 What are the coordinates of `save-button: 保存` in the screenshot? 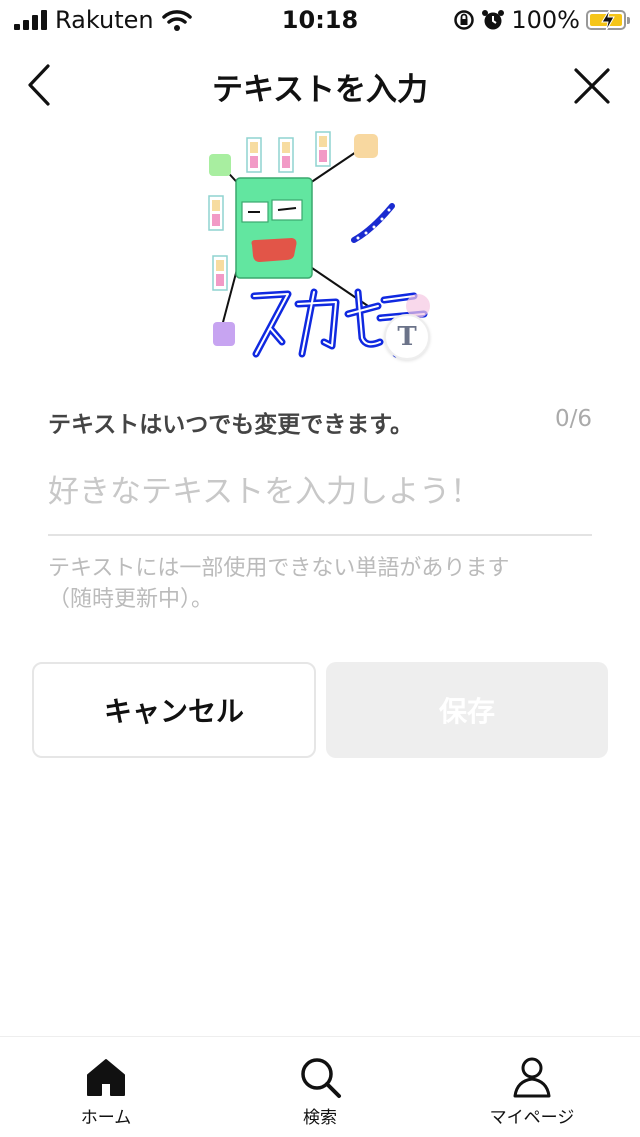 It's located at (467, 710).